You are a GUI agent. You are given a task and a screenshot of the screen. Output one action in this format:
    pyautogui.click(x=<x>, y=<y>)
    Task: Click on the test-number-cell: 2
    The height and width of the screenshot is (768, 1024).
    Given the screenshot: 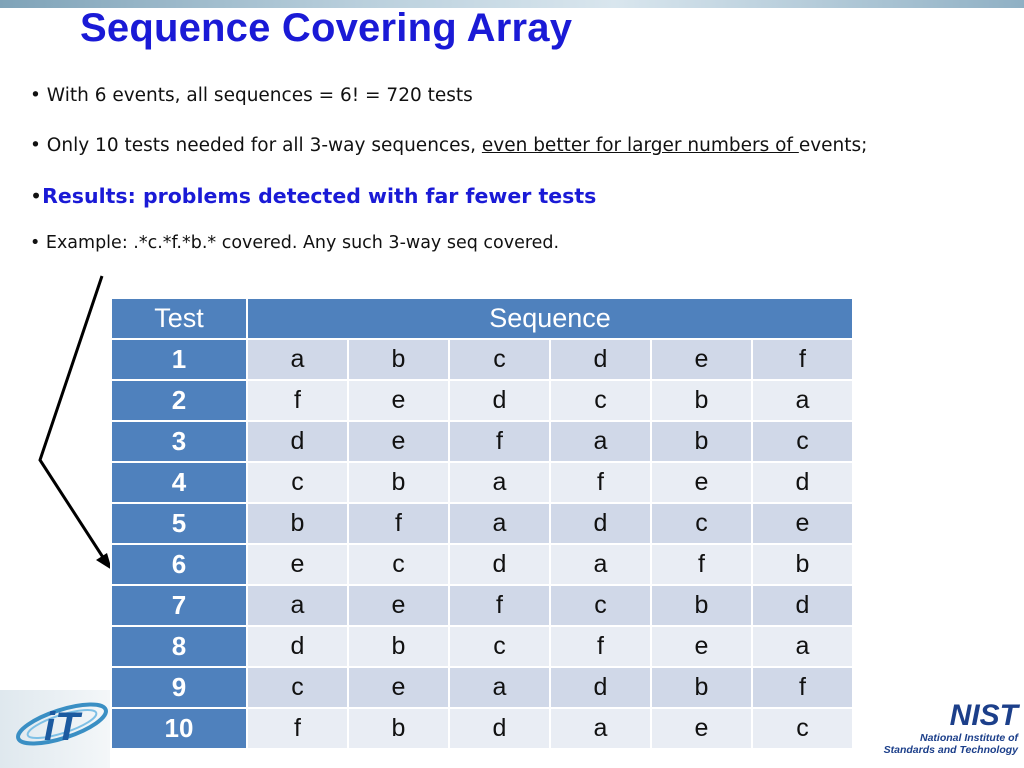 What is the action you would take?
    pyautogui.click(x=179, y=400)
    